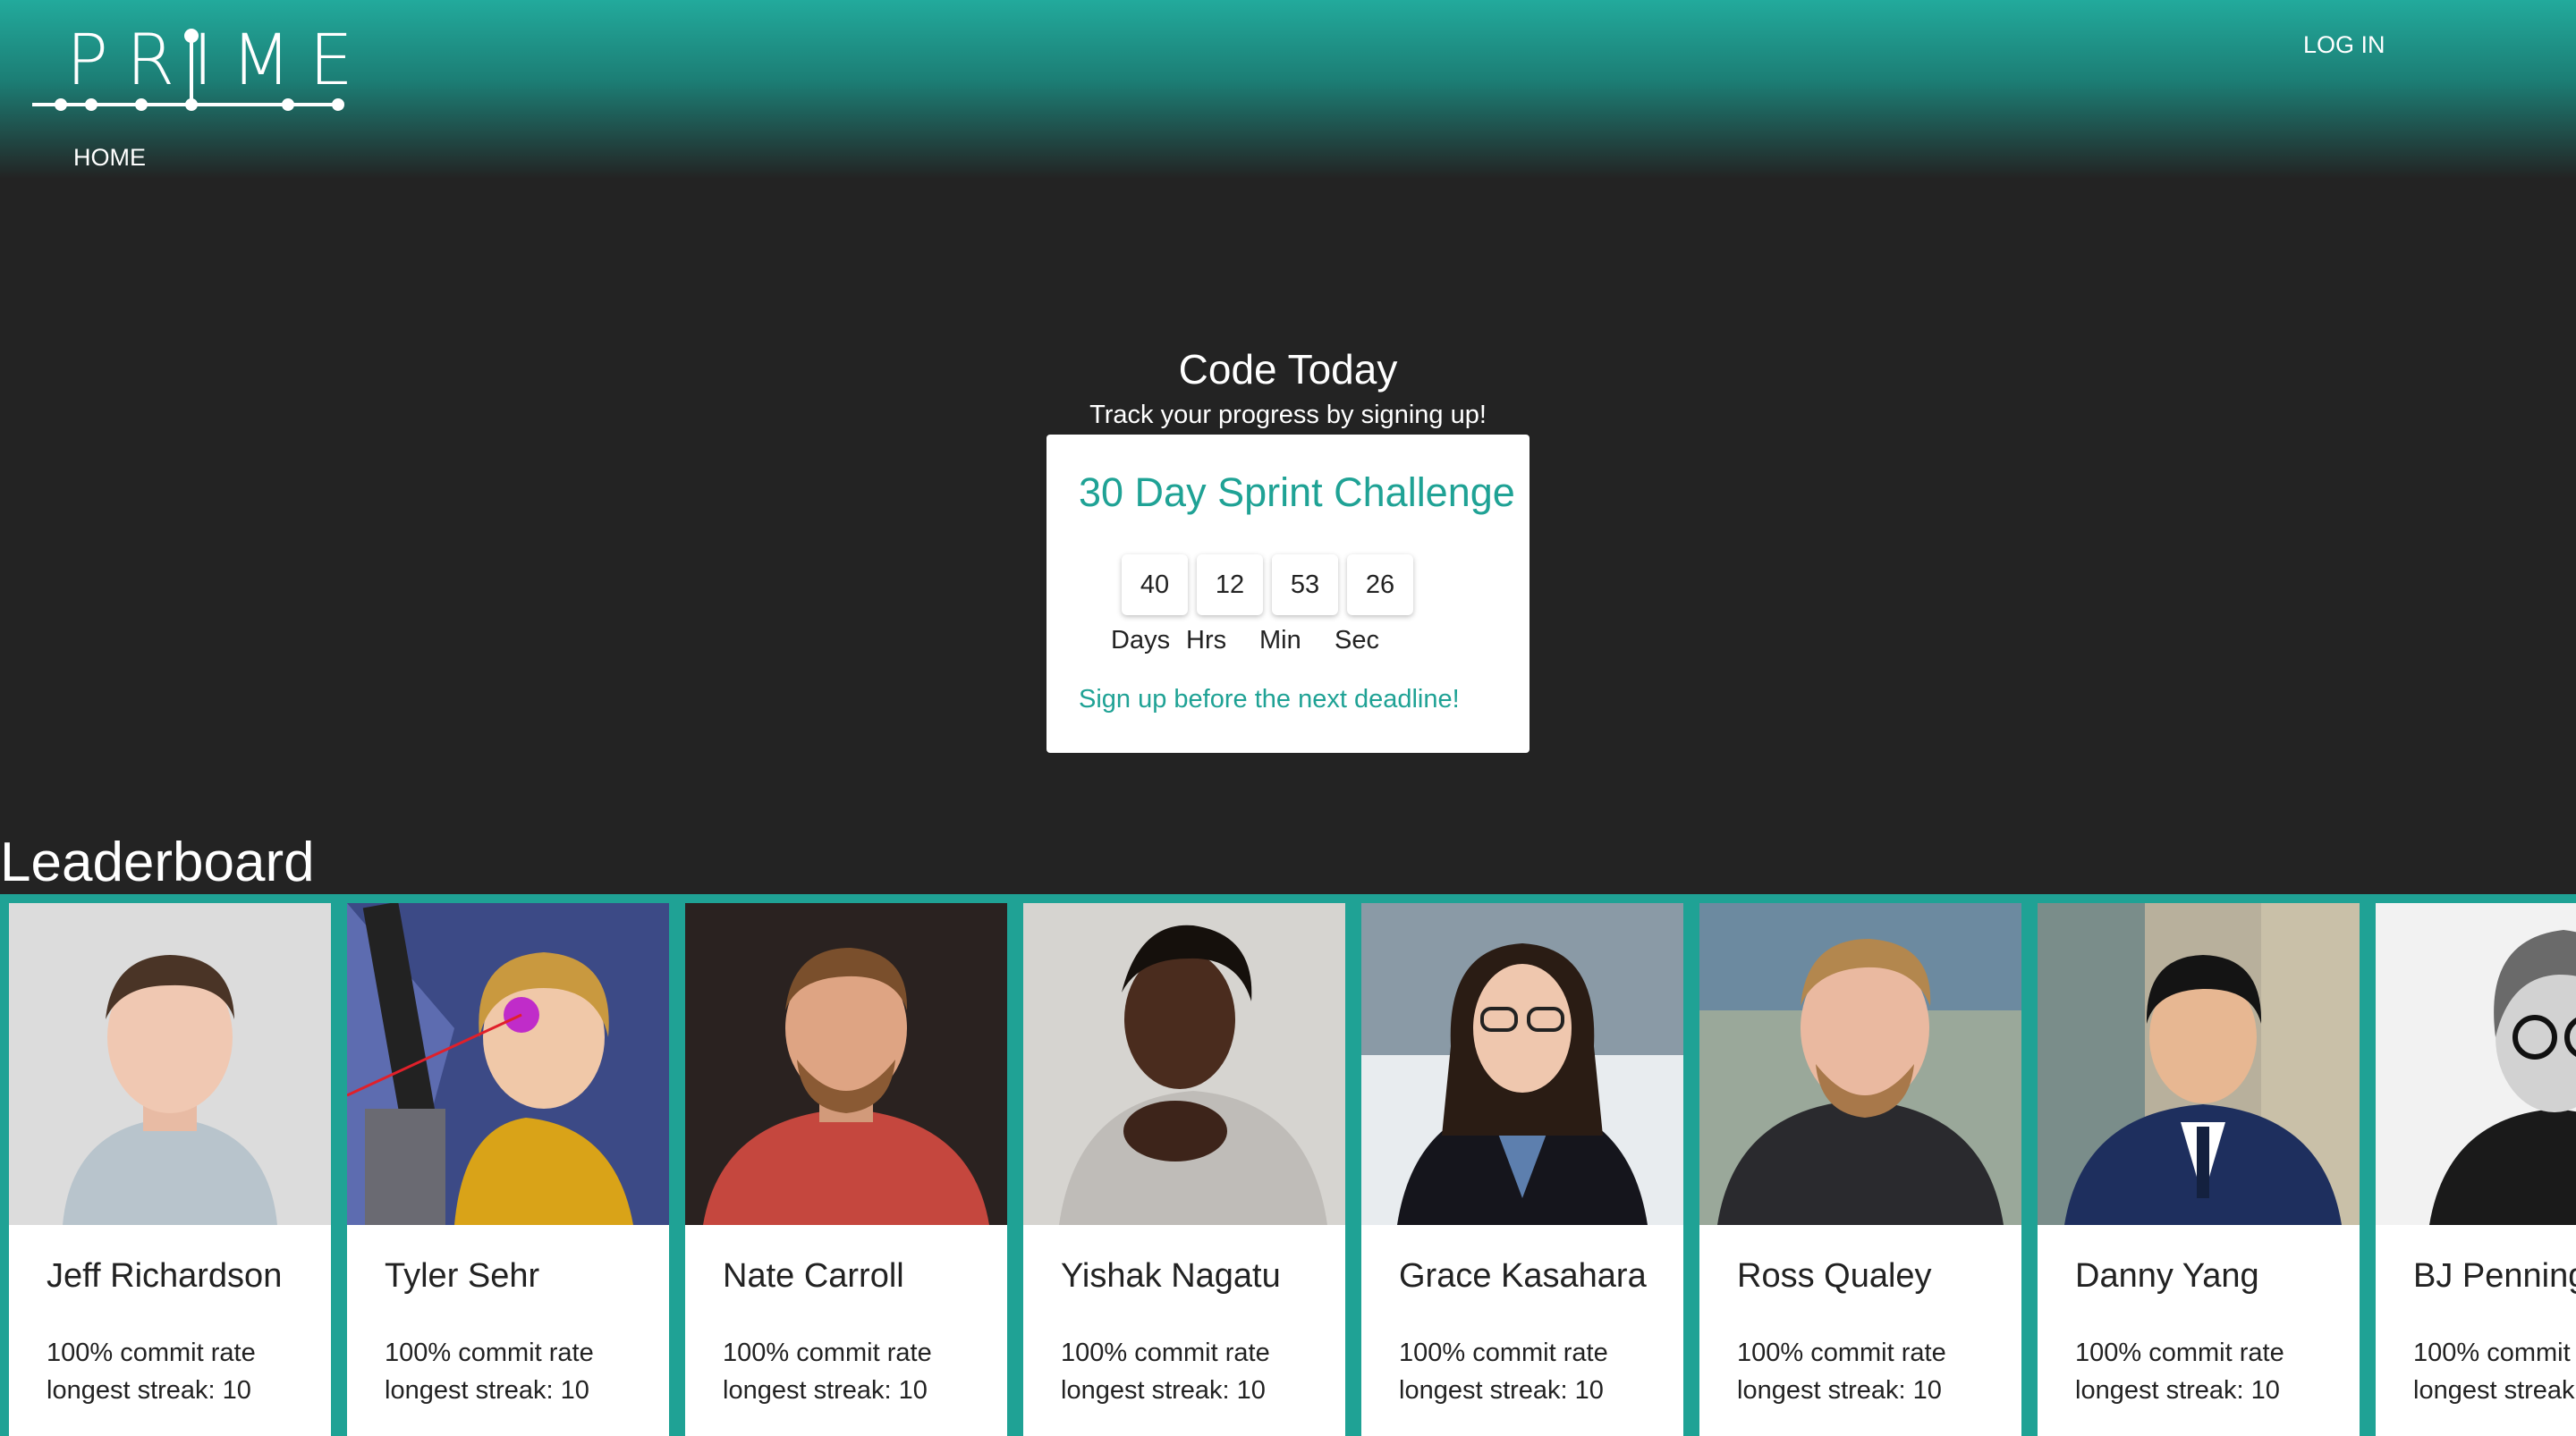 The width and height of the screenshot is (2576, 1436). What do you see at coordinates (1155, 584) in the screenshot?
I see `timer-days-value: 40` at bounding box center [1155, 584].